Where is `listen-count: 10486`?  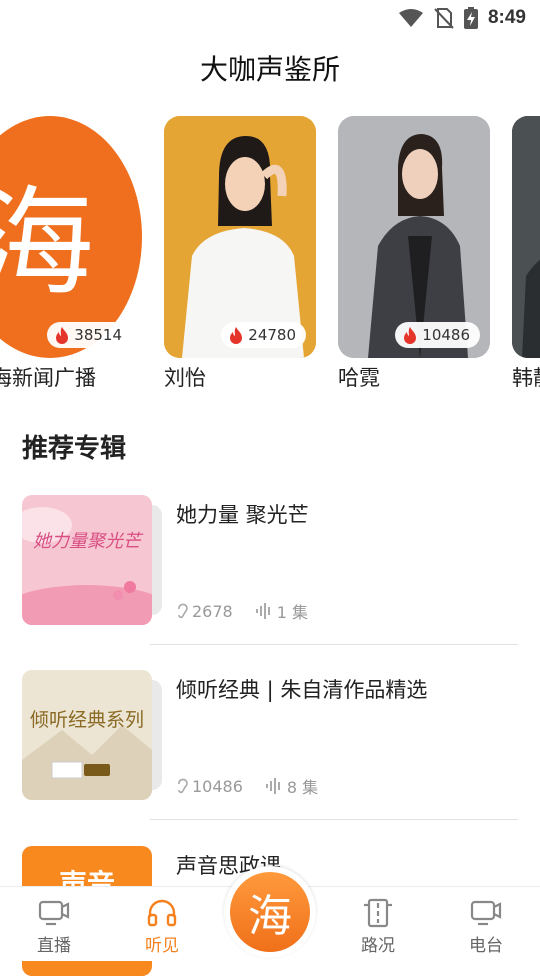 listen-count: 10486 is located at coordinates (446, 335).